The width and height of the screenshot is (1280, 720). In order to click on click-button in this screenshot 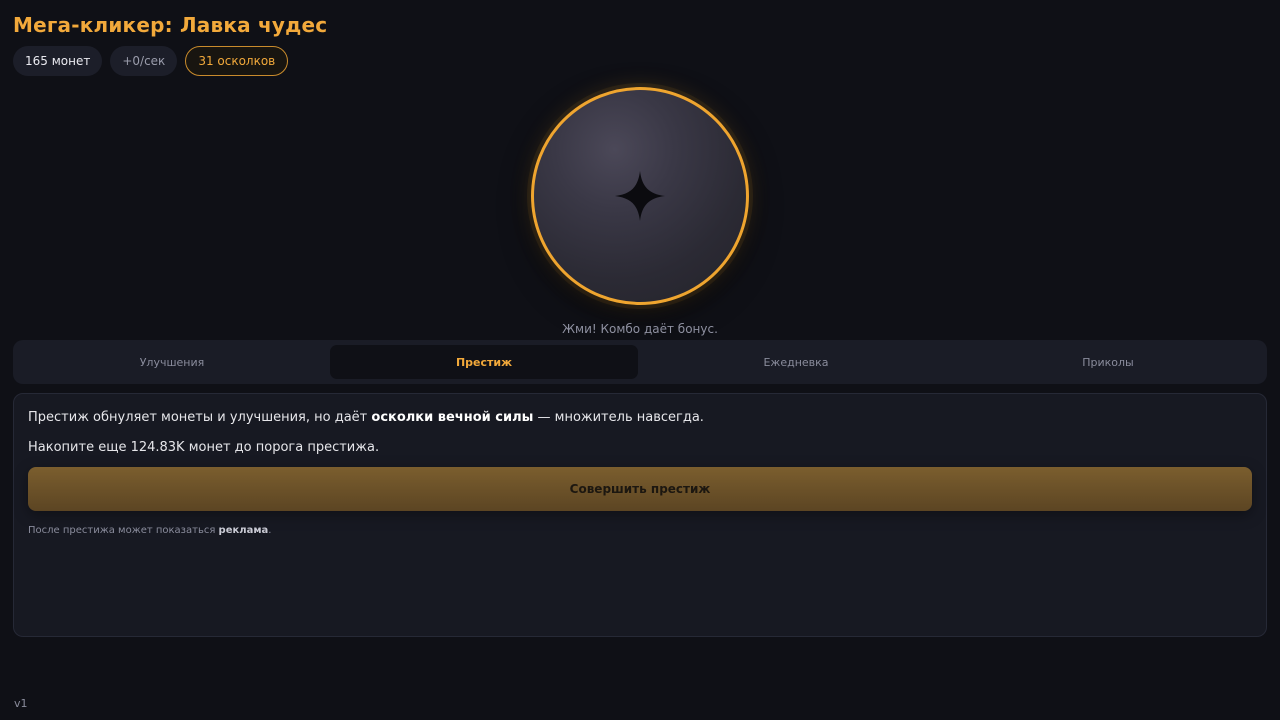, I will do `click(640, 196)`.